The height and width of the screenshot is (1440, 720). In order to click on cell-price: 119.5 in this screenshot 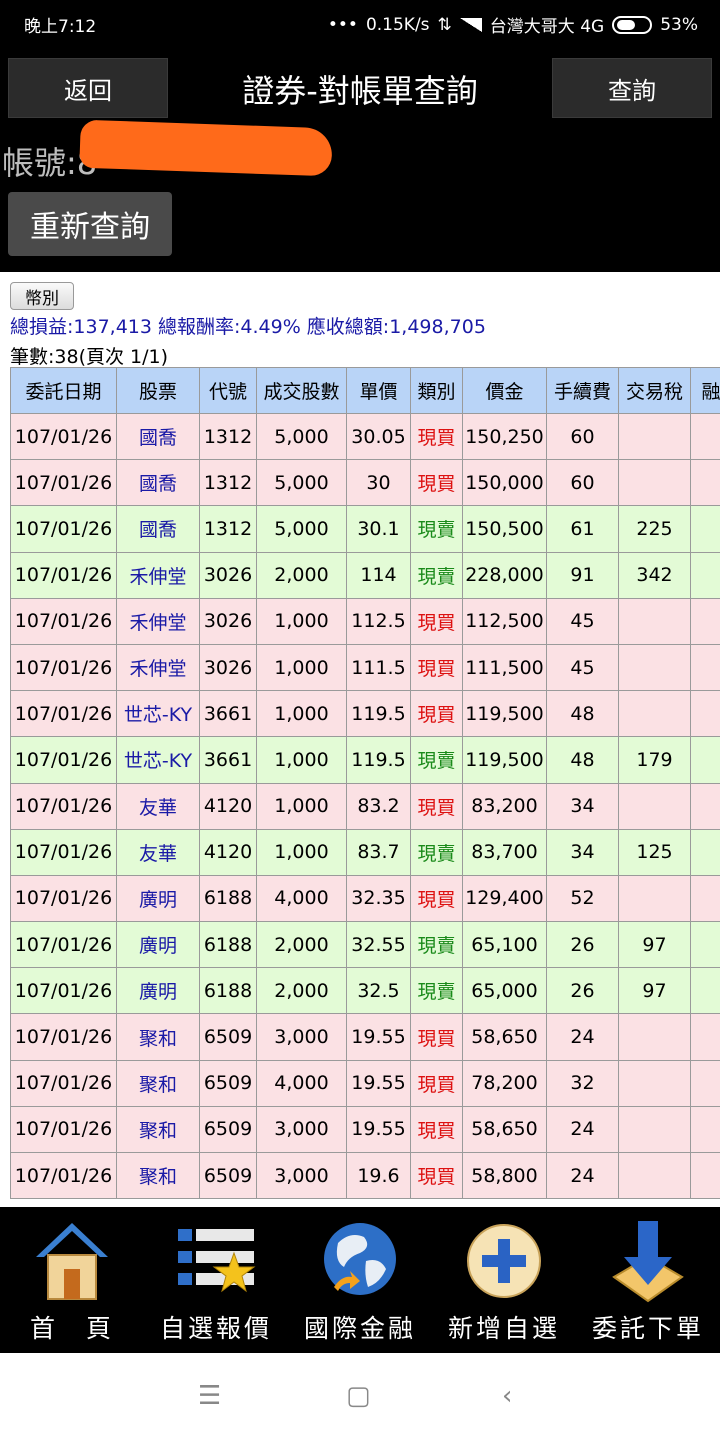, I will do `click(378, 760)`.